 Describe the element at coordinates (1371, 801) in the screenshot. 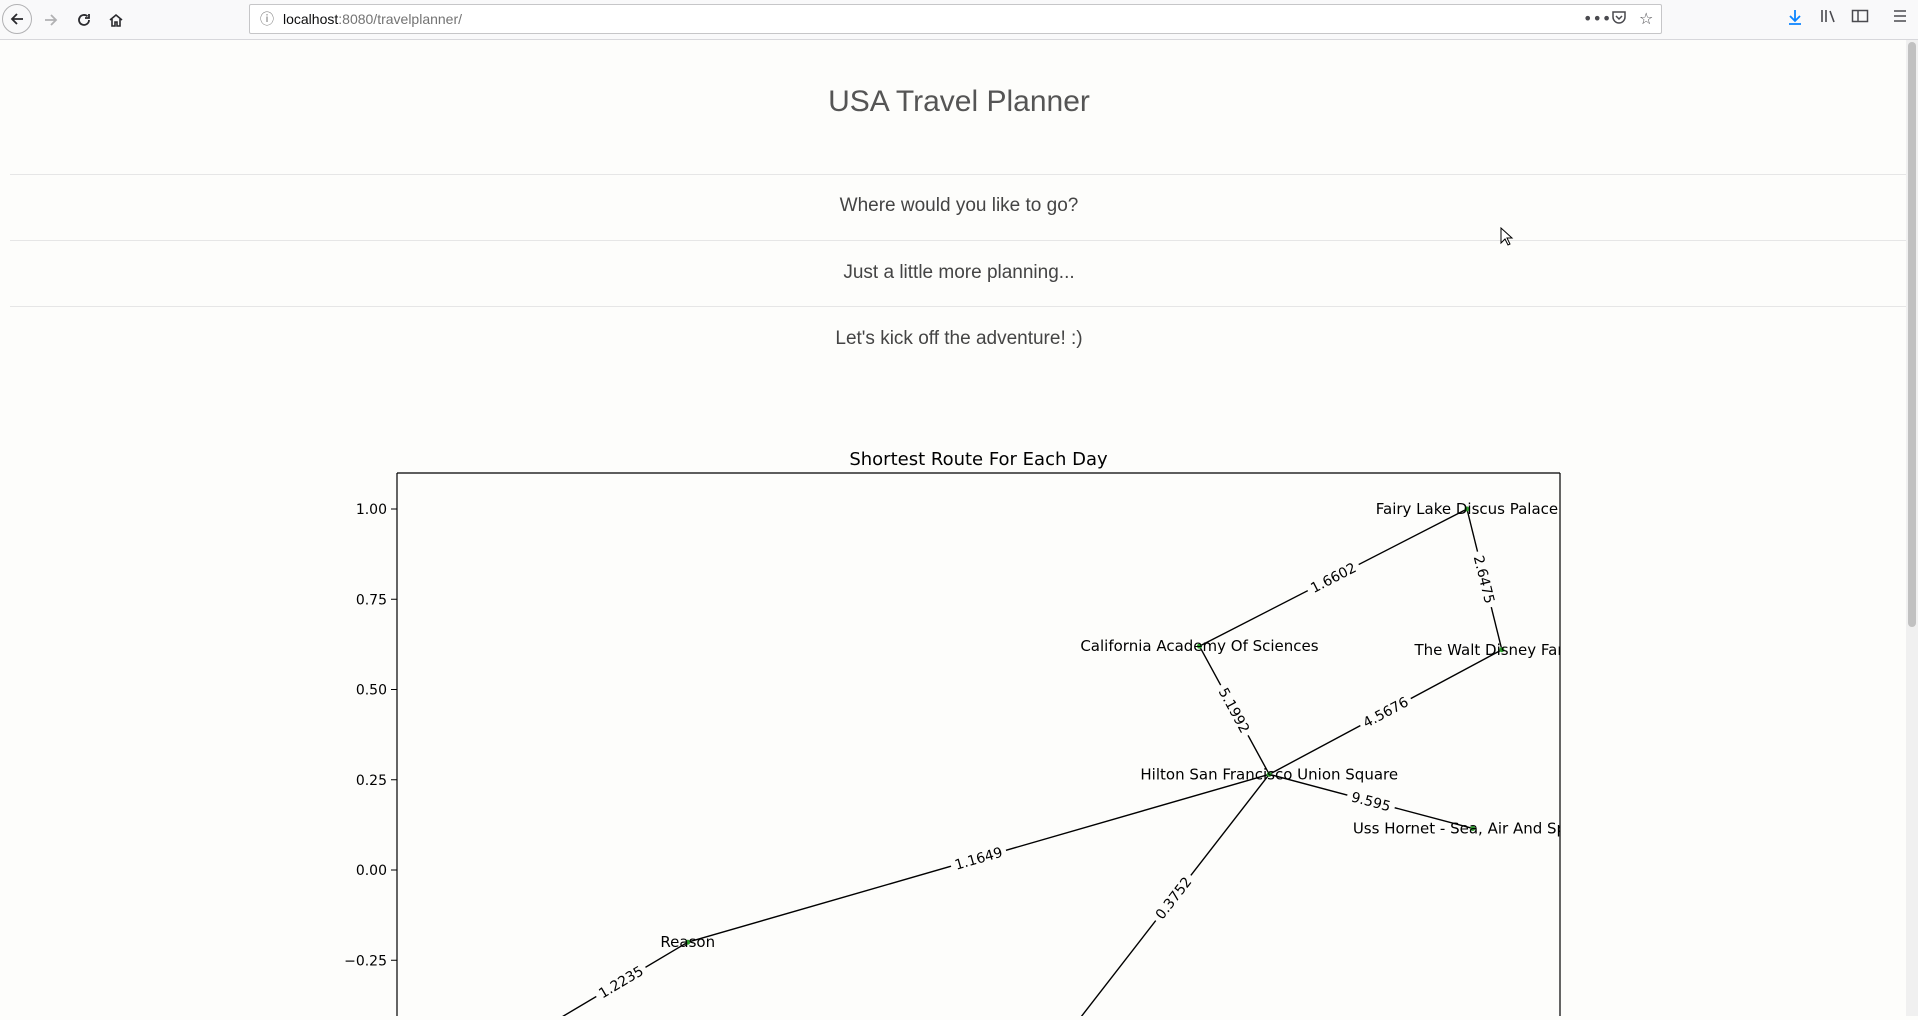

I see `edge-label-group: 9.595` at that location.